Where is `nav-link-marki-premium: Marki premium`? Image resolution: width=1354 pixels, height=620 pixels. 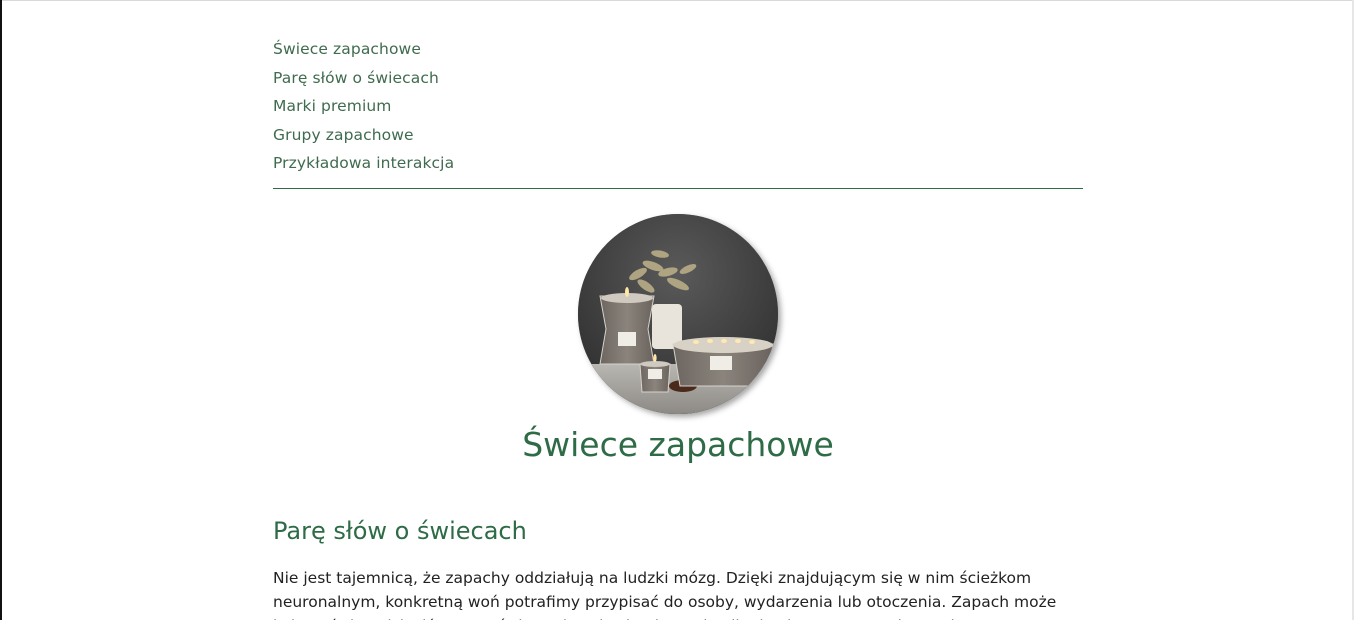 nav-link-marki-premium: Marki premium is located at coordinates (678, 106).